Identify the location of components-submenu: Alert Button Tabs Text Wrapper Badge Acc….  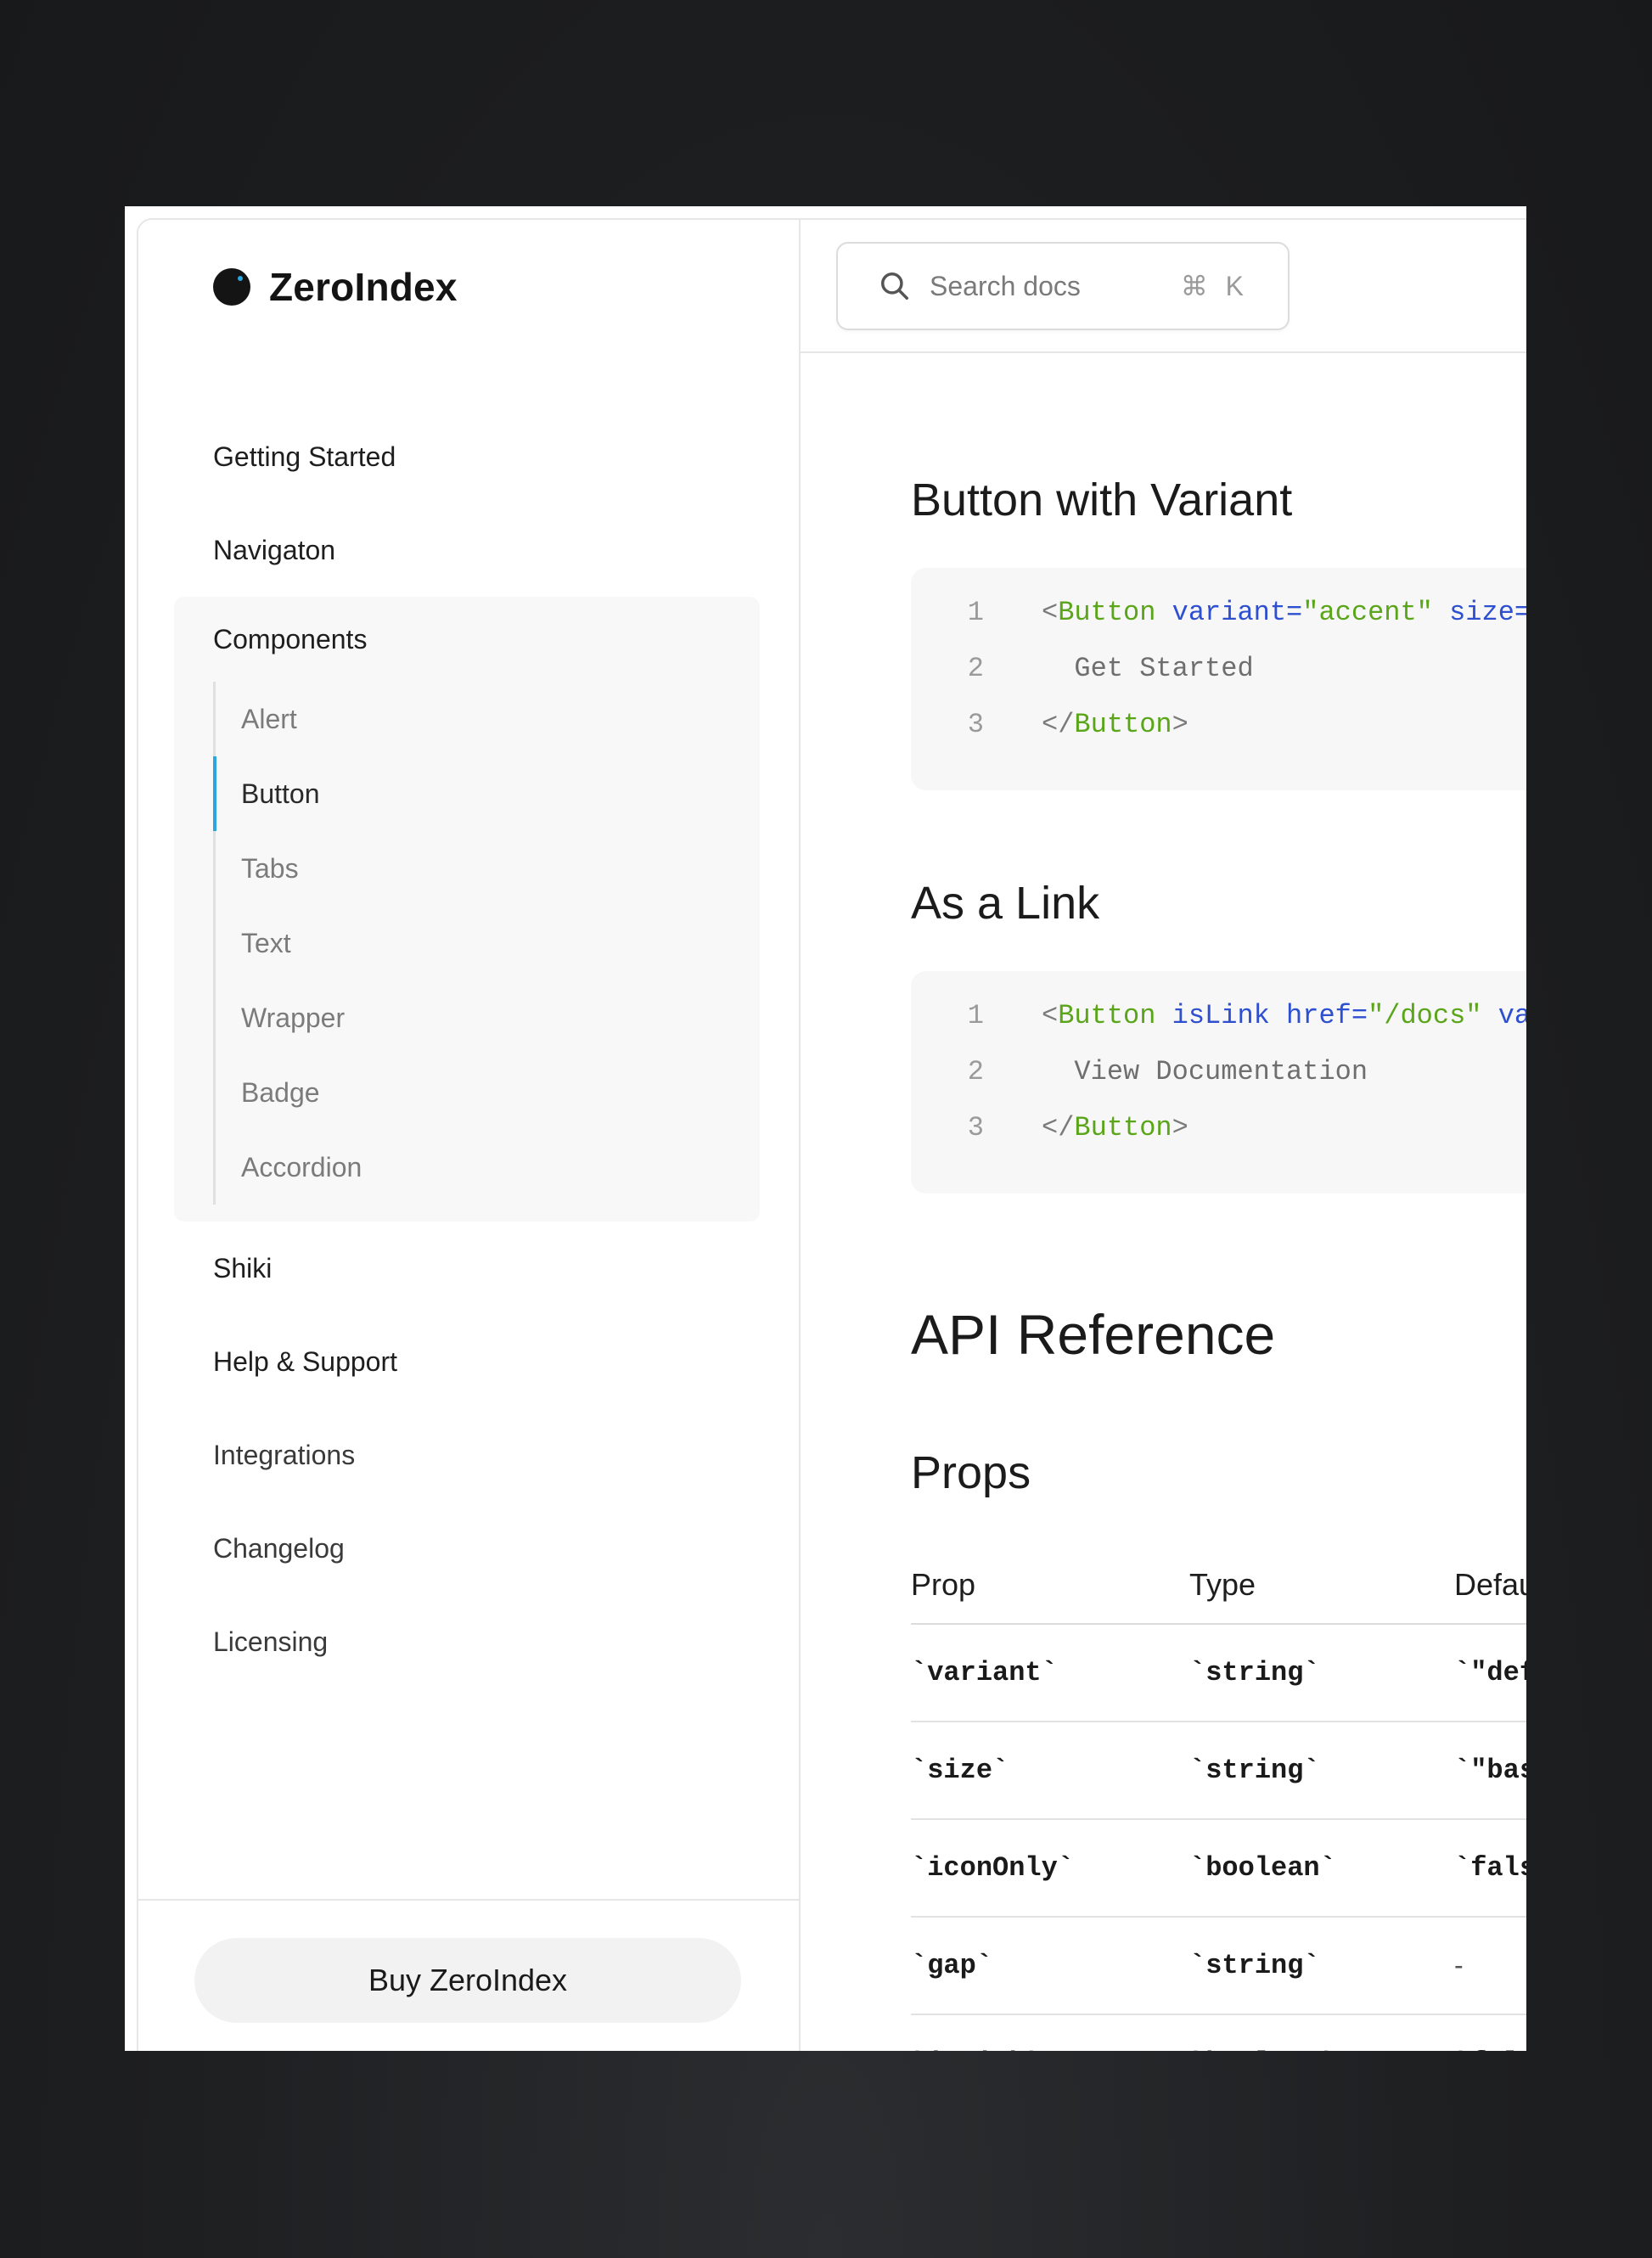
(487, 943).